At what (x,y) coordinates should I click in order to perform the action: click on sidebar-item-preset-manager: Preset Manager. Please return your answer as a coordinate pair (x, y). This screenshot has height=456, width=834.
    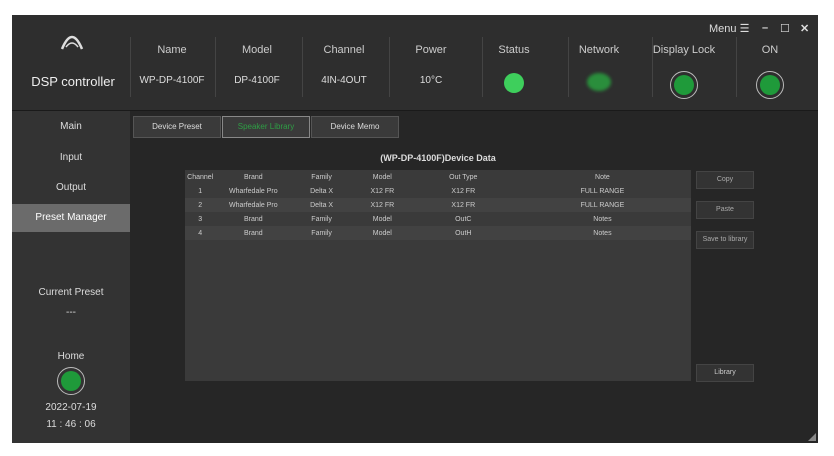
    Looking at the image, I should click on (71, 218).